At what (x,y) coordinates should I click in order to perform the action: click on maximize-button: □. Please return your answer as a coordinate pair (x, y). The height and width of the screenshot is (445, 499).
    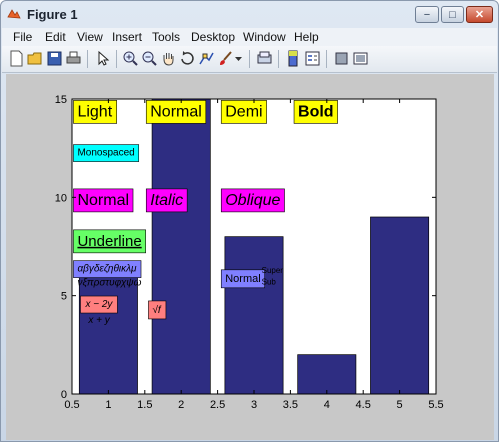
    Looking at the image, I should click on (452, 14).